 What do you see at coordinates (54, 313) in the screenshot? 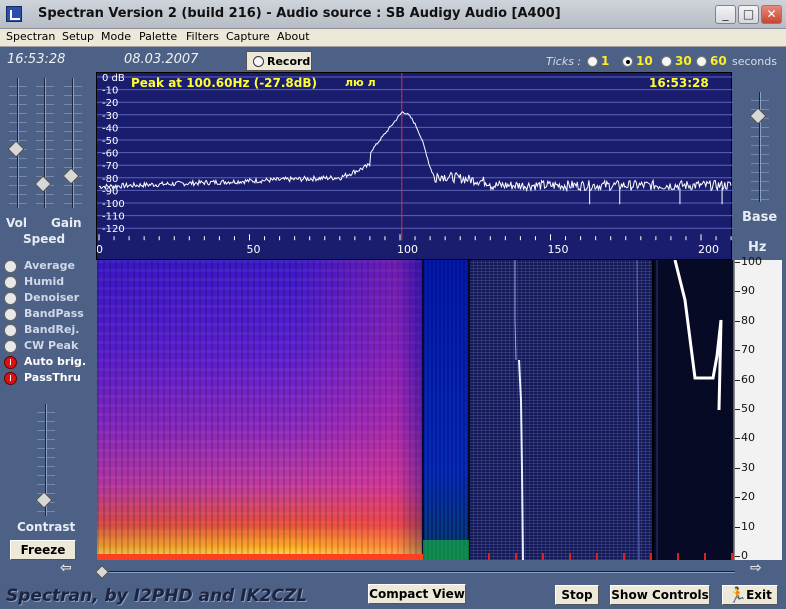
I see `option-label: BandPass` at bounding box center [54, 313].